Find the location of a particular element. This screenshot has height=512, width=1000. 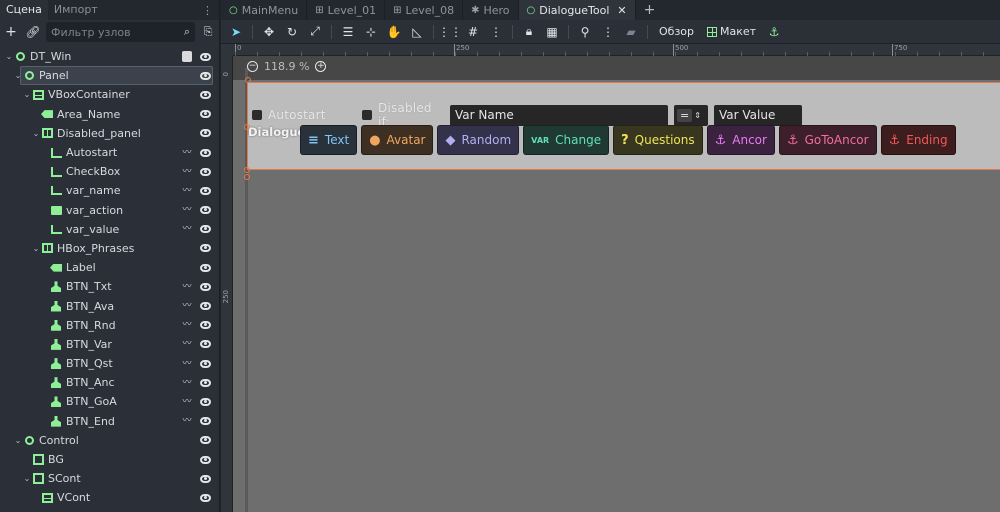

tree-row: Autostart 〰 is located at coordinates (109, 152).